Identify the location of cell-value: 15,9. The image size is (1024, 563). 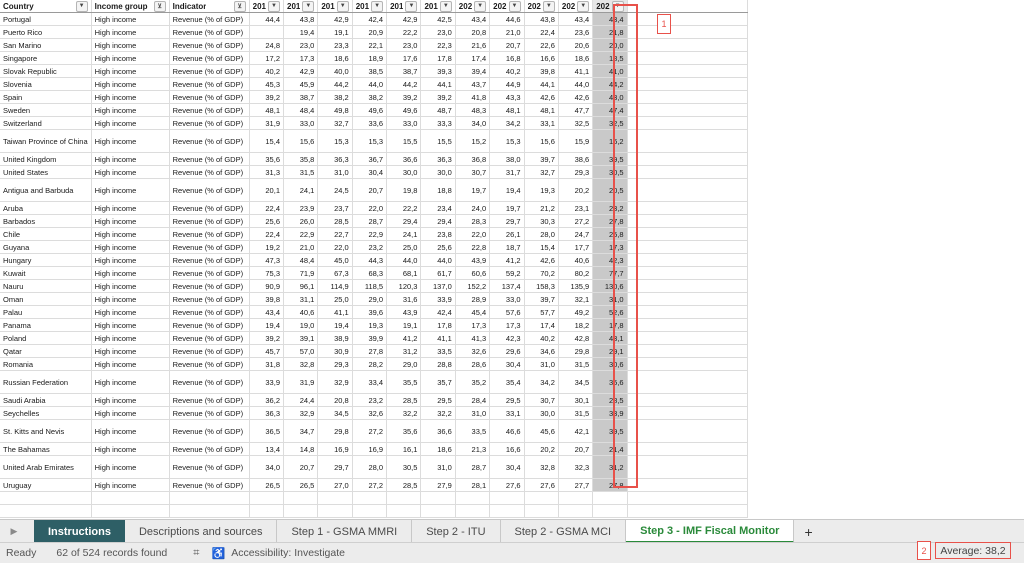
(576, 141).